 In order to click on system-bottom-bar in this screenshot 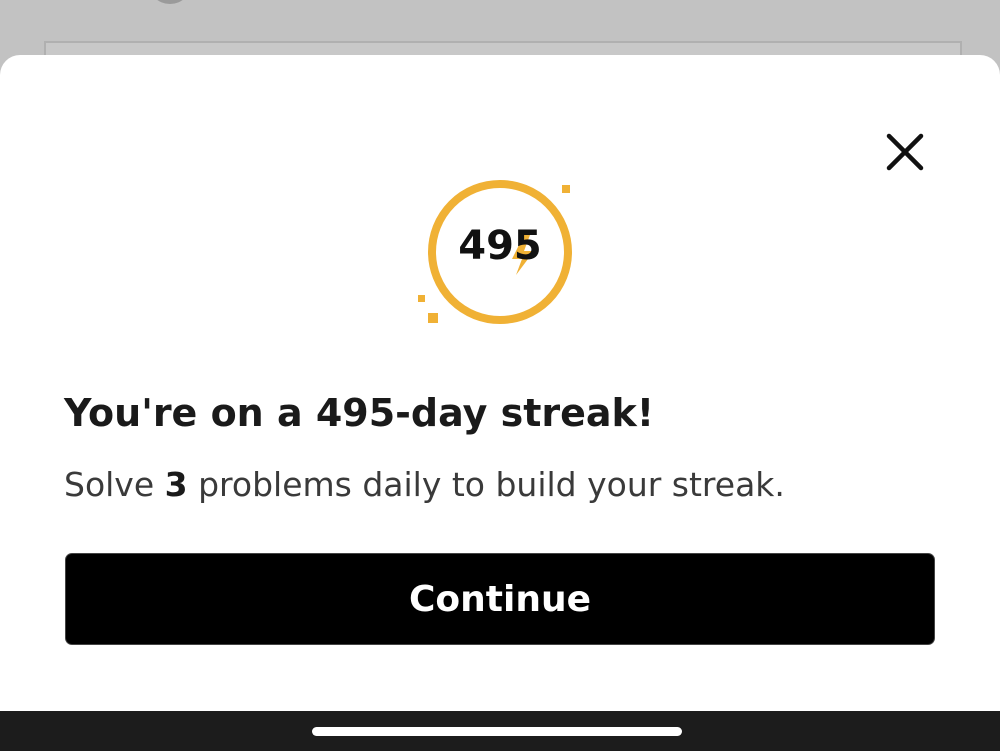, I will do `click(500, 731)`.